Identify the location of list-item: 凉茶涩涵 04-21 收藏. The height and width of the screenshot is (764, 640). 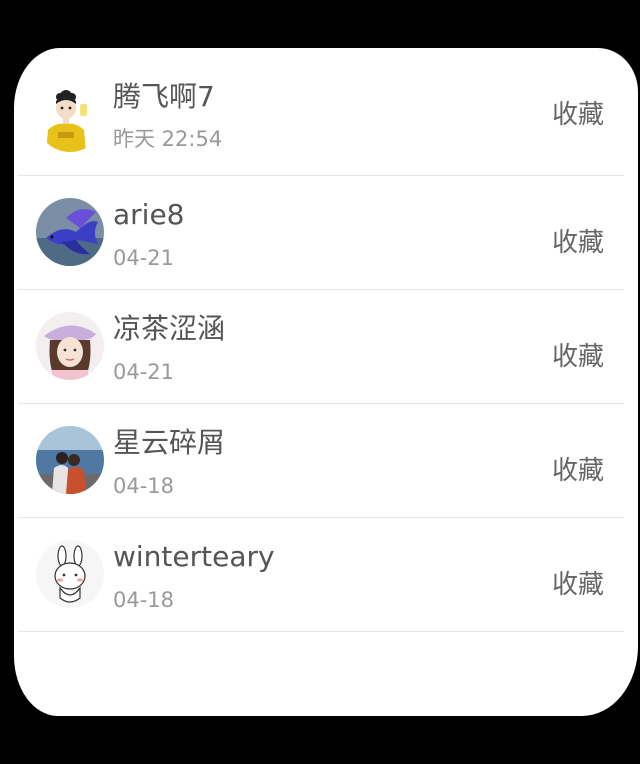
(326, 347).